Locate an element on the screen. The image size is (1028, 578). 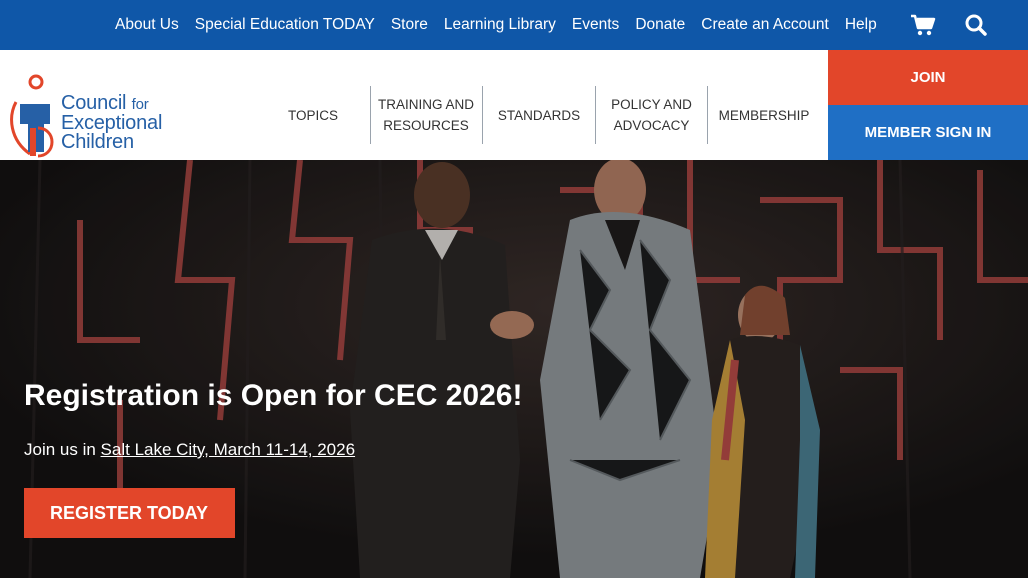
link-help: Help is located at coordinates (861, 25).